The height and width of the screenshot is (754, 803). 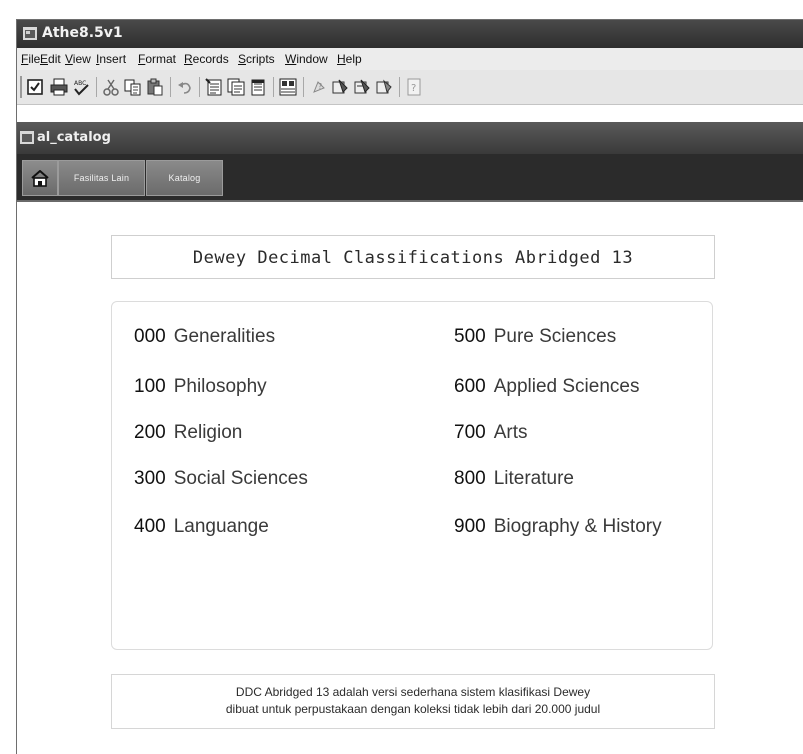 I want to click on cut-icon, so click(x=111, y=87).